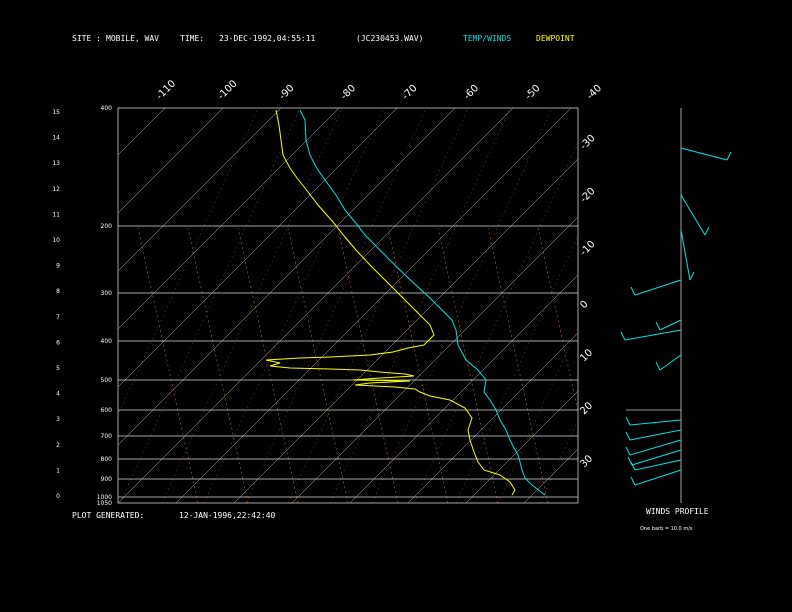  What do you see at coordinates (58, 291) in the screenshot?
I see `height-tick-label: 8` at bounding box center [58, 291].